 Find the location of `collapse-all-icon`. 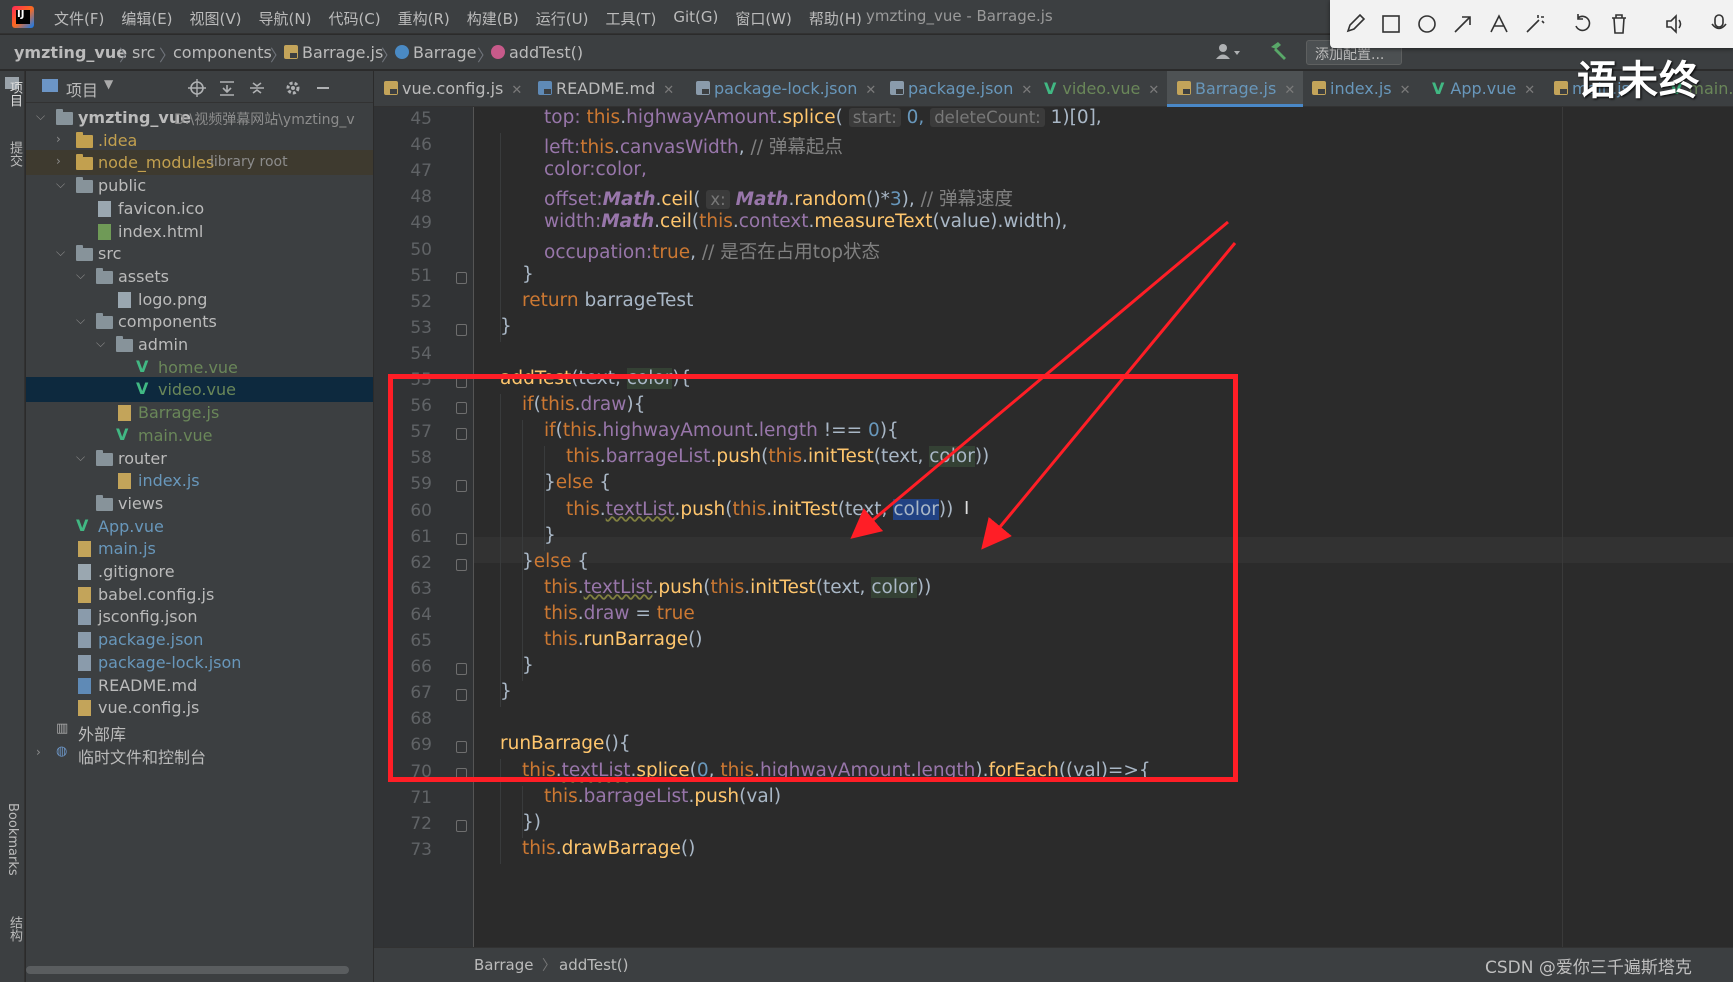

collapse-all-icon is located at coordinates (257, 88).